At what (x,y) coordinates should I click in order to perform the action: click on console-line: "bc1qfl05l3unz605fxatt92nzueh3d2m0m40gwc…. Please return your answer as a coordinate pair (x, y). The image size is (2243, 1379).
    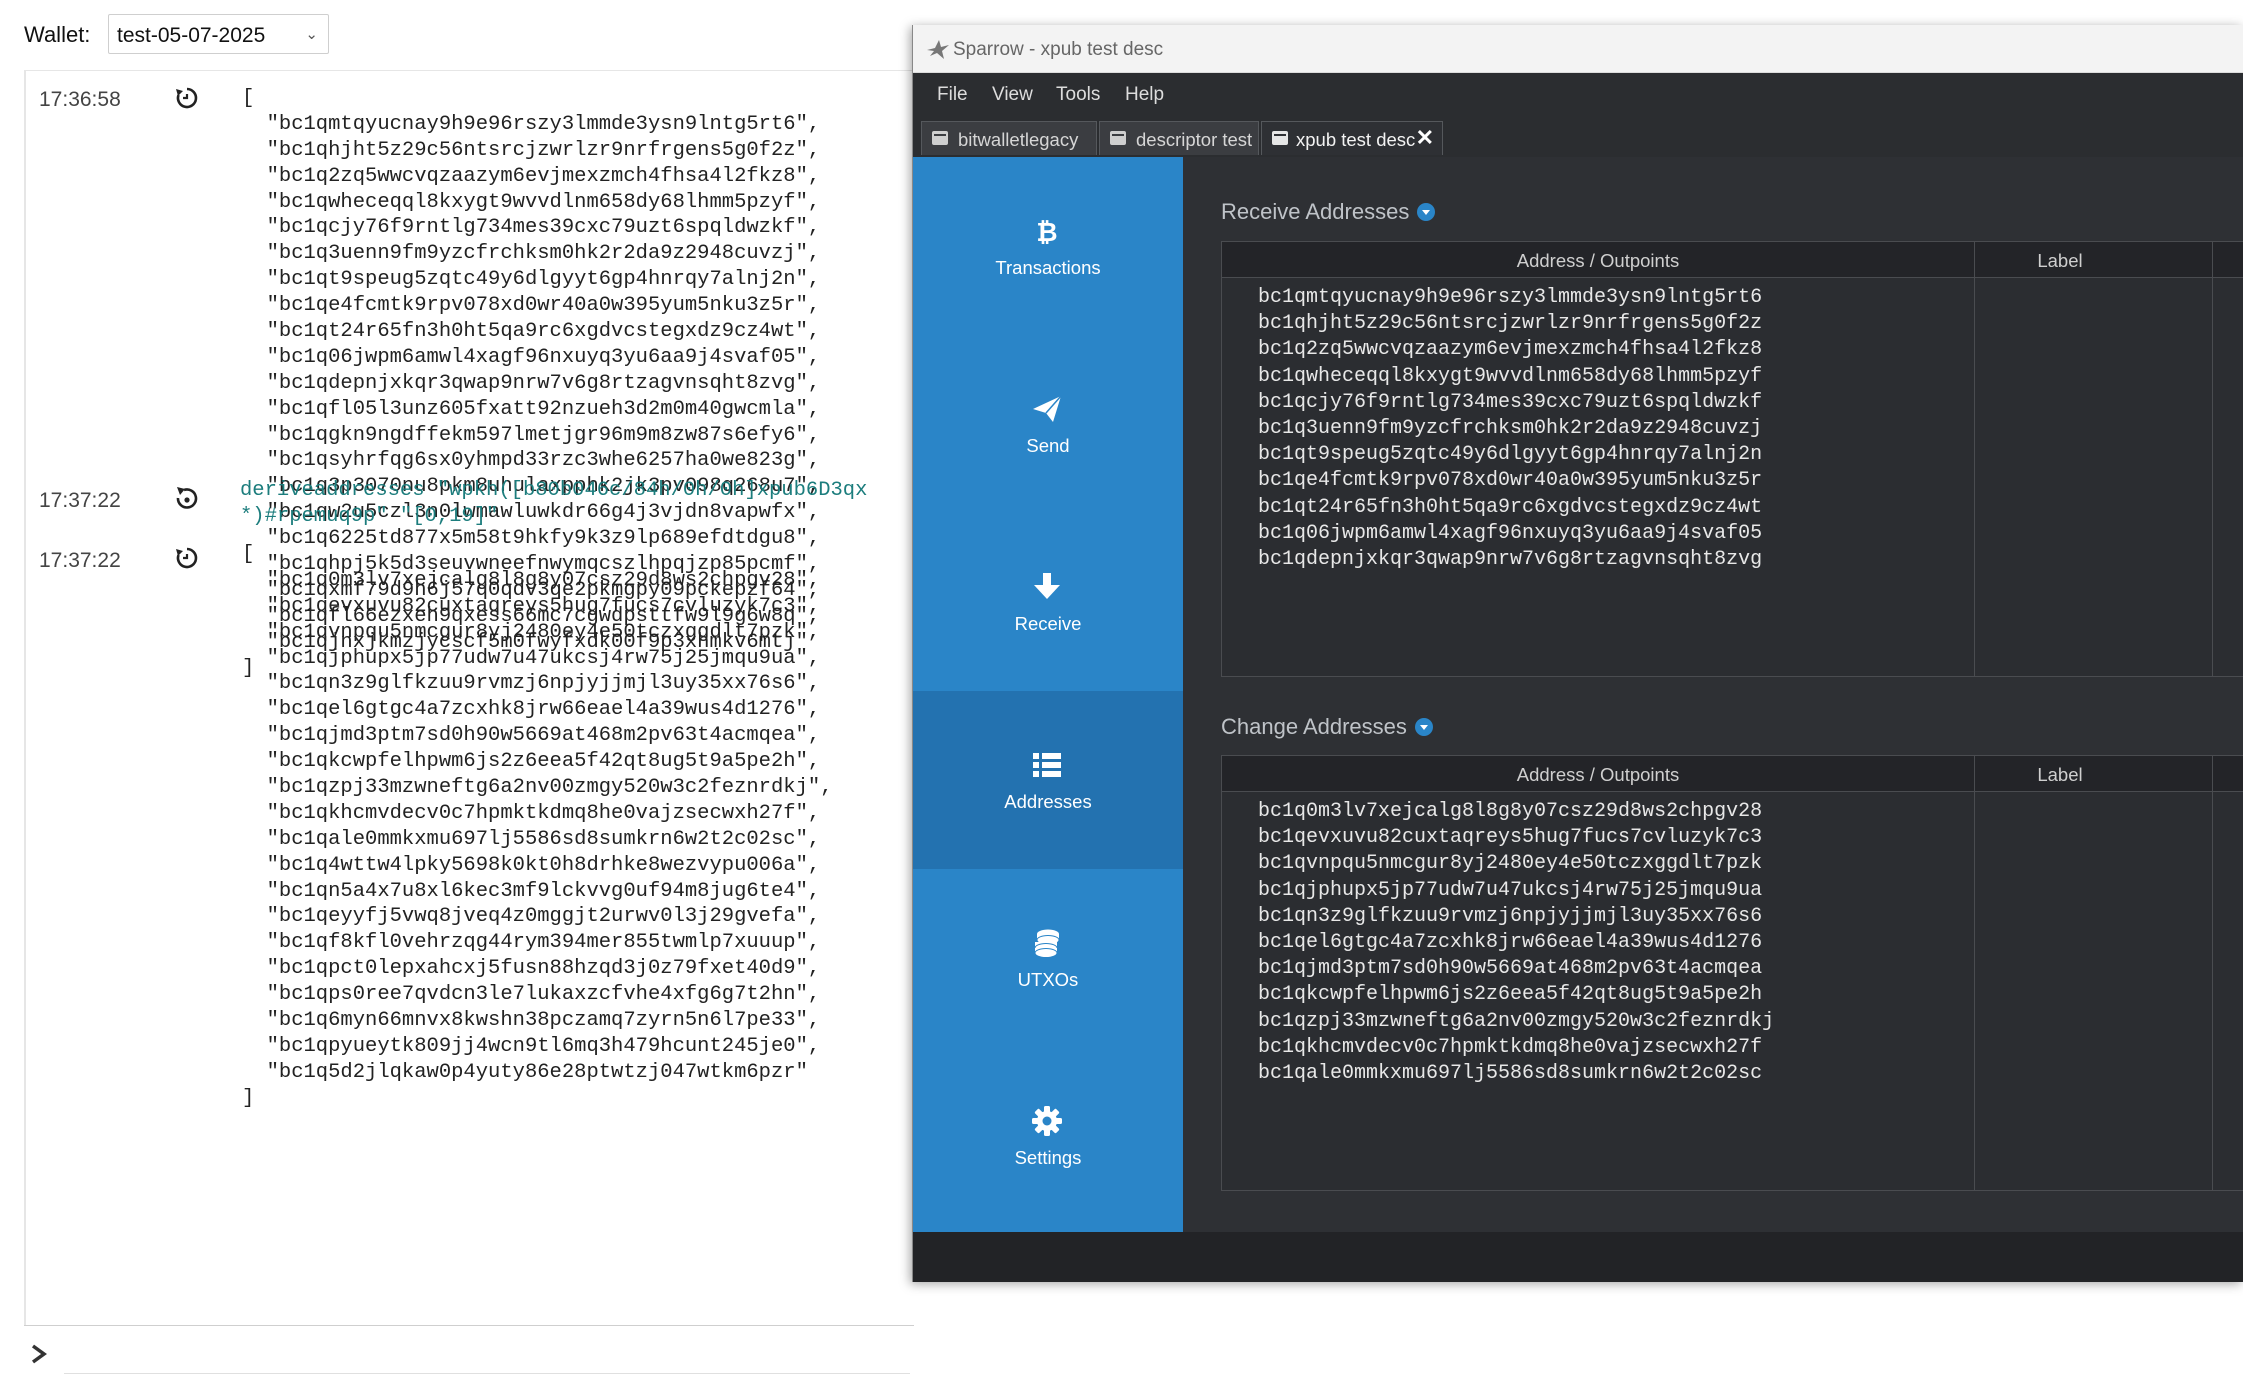
    Looking at the image, I should click on (531, 409).